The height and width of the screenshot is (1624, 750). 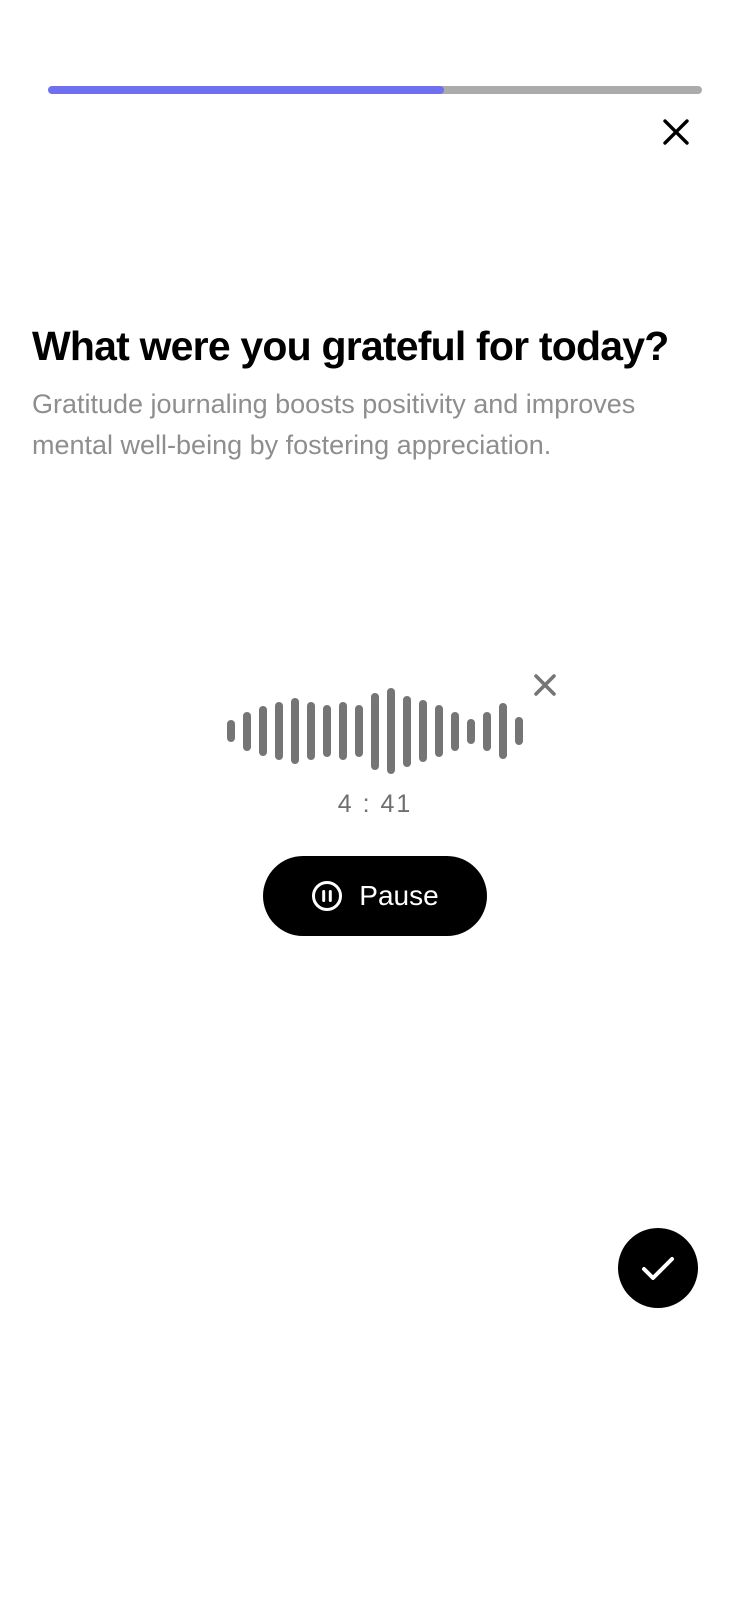 I want to click on checkmark-icon, so click(x=658, y=1268).